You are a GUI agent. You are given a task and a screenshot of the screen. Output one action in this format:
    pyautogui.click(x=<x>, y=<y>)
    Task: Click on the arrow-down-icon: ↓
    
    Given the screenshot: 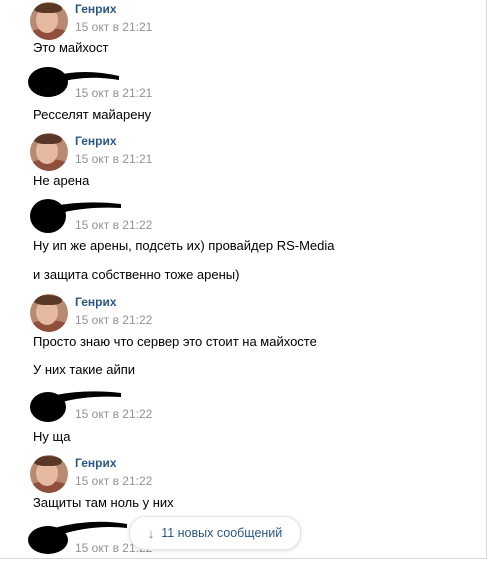 What is the action you would take?
    pyautogui.click(x=151, y=533)
    